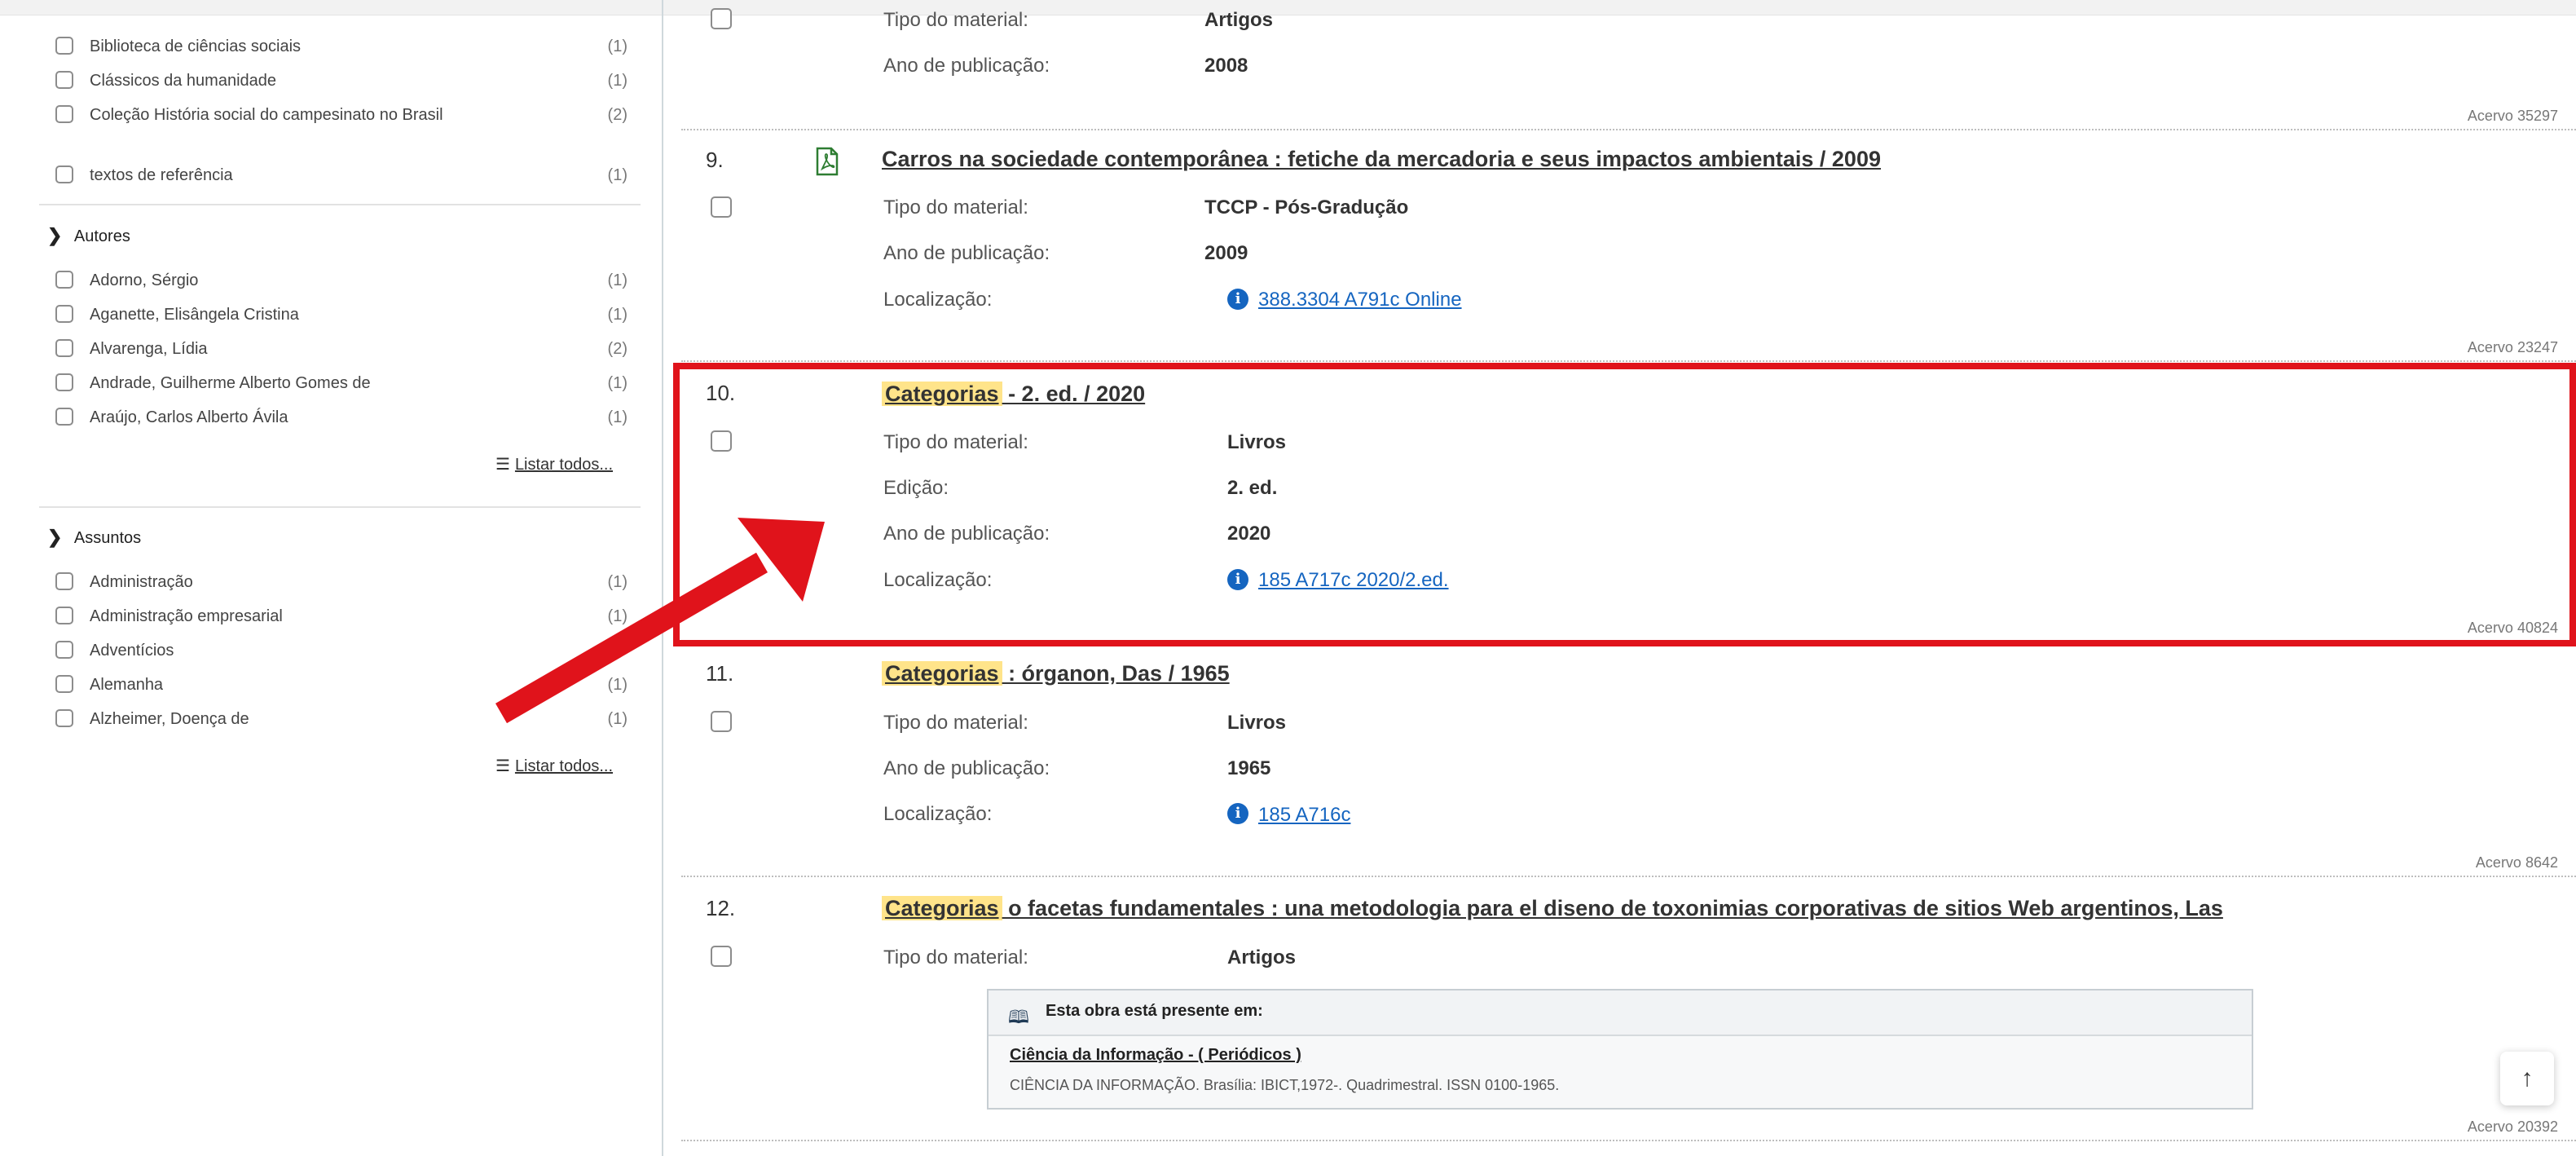  I want to click on acervo-number: Acervo 8642, so click(2516, 862).